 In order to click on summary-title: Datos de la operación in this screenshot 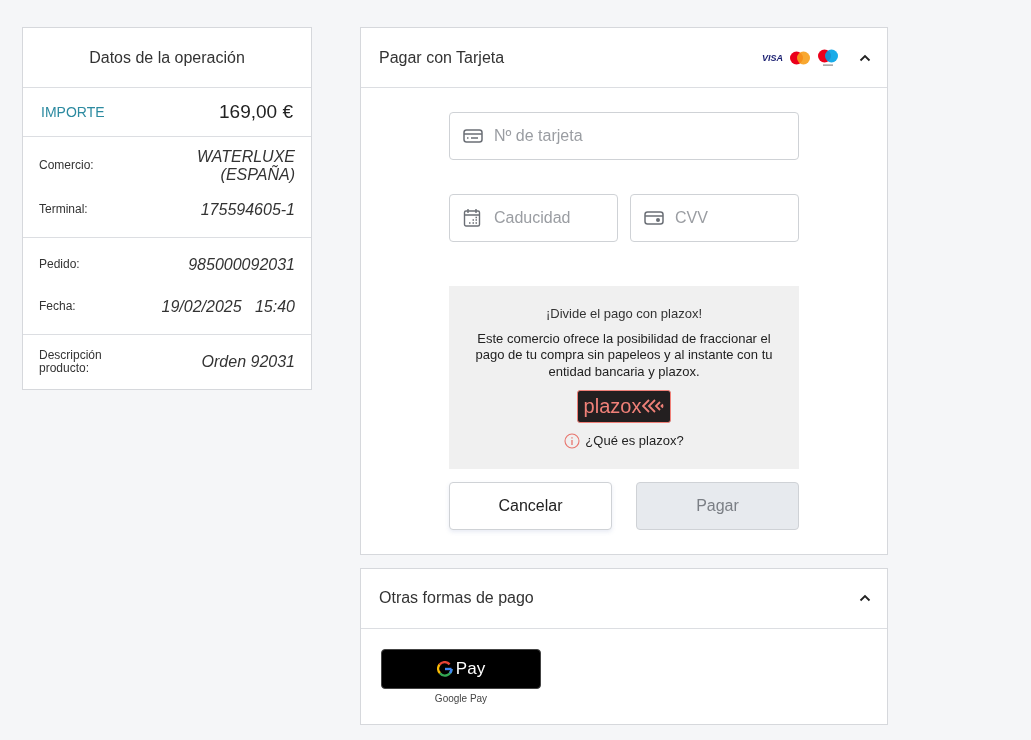, I will do `click(167, 58)`.